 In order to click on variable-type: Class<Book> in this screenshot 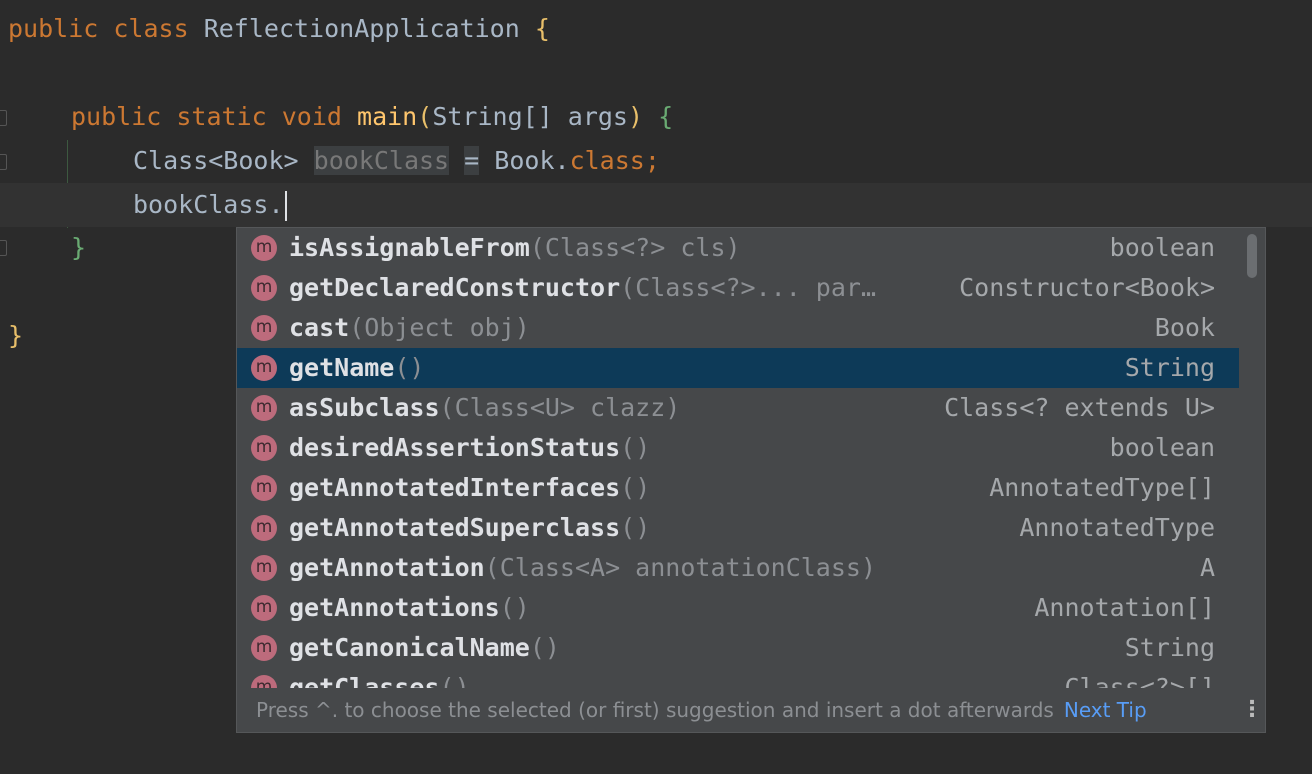, I will do `click(216, 160)`.